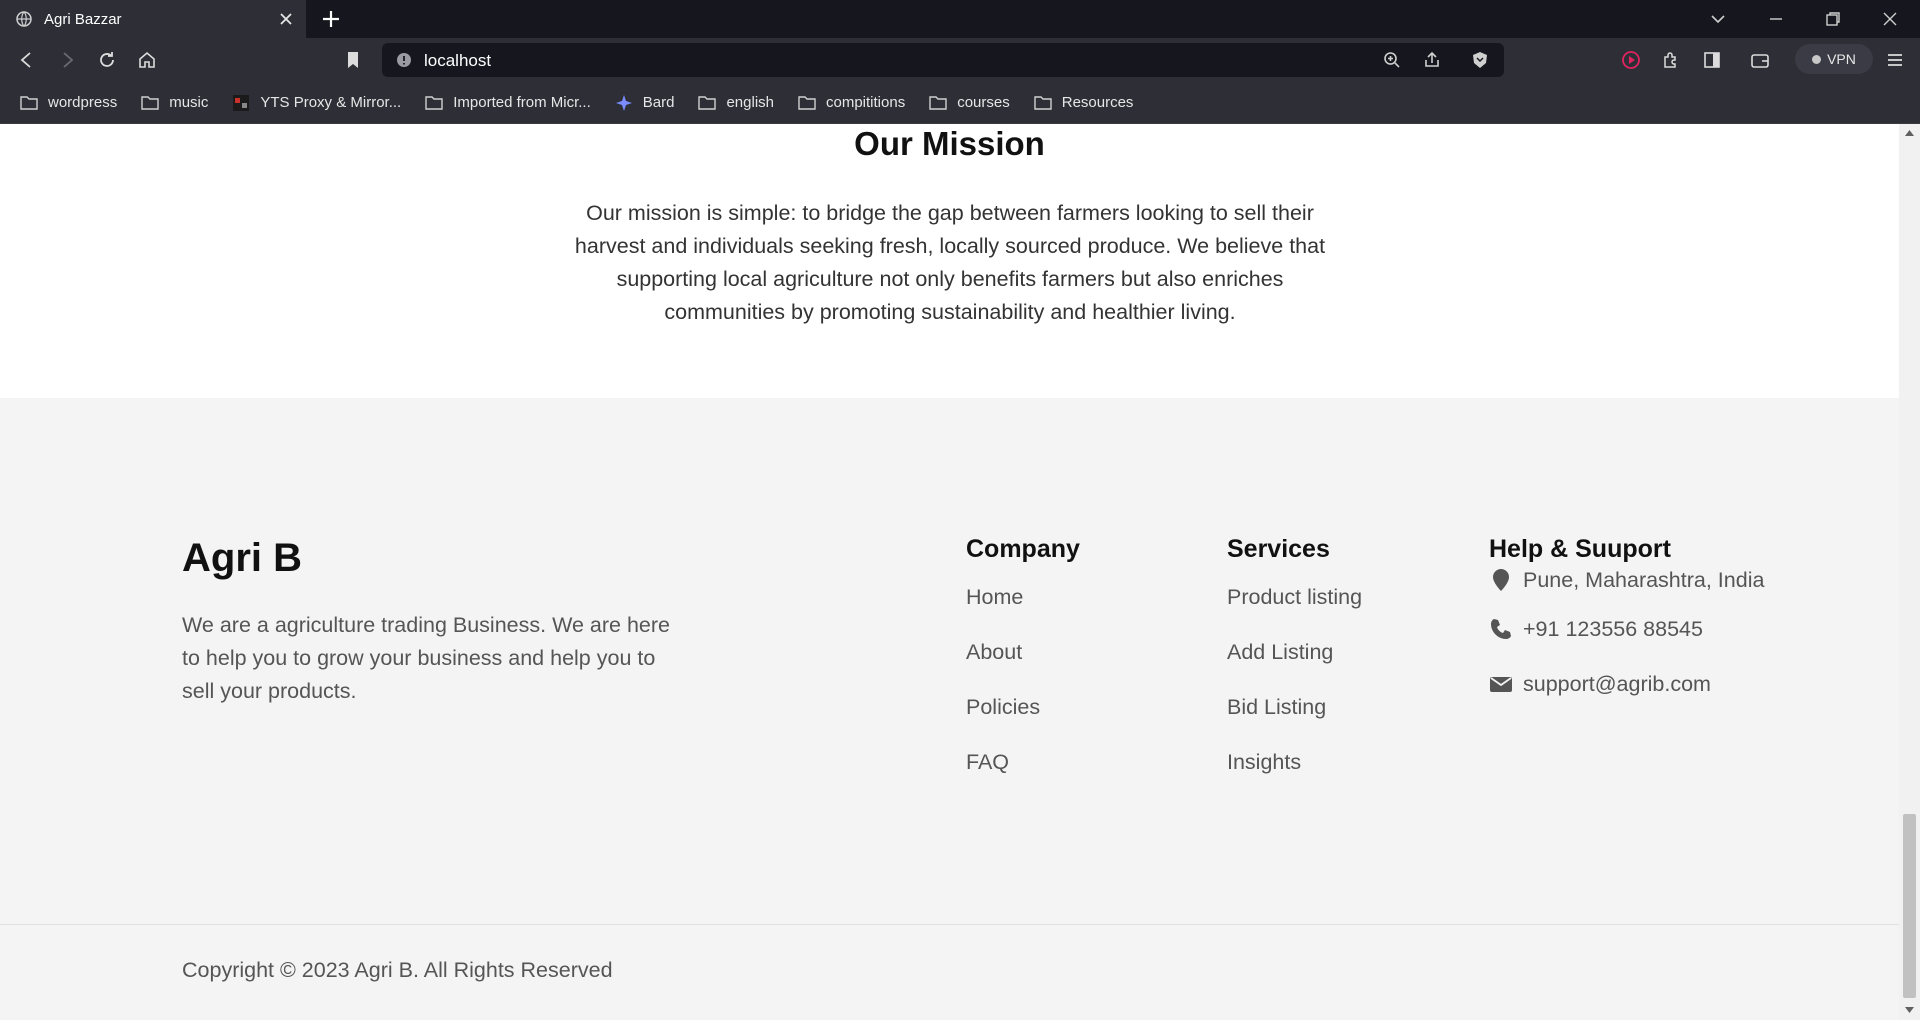  What do you see at coordinates (27, 60) in the screenshot?
I see `back-icon` at bounding box center [27, 60].